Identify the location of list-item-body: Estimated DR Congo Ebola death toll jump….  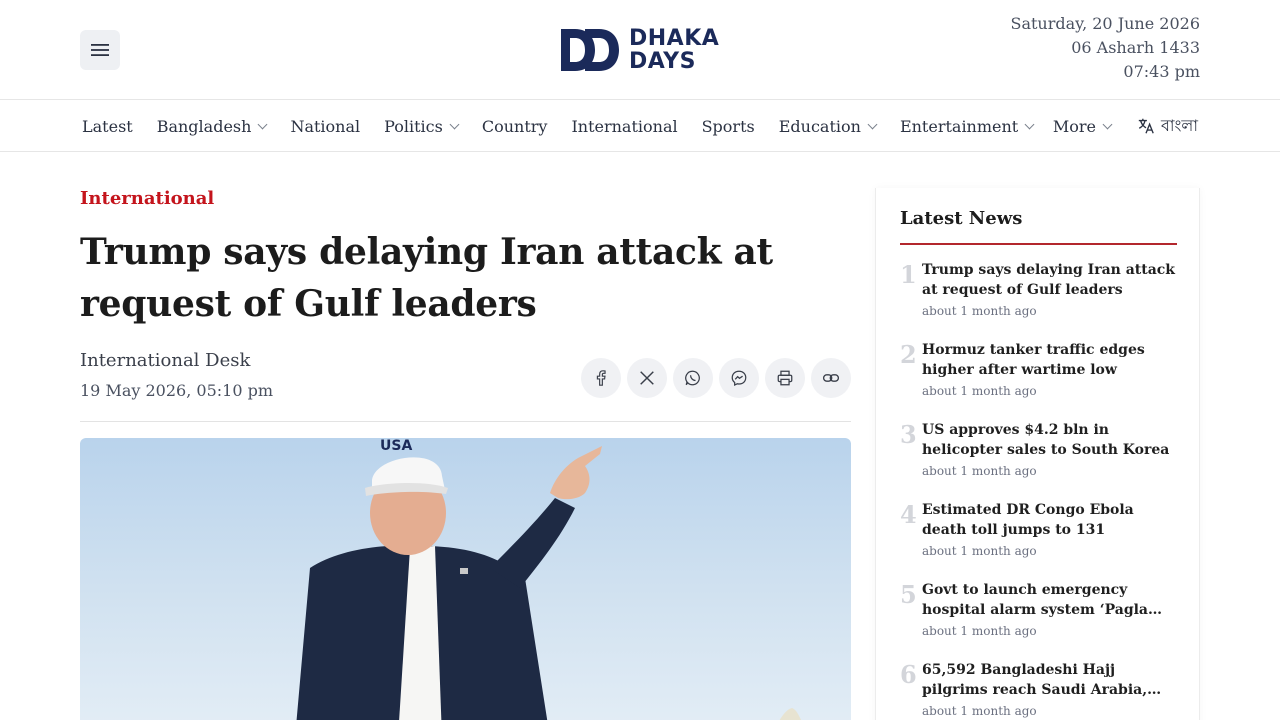
(1051, 540).